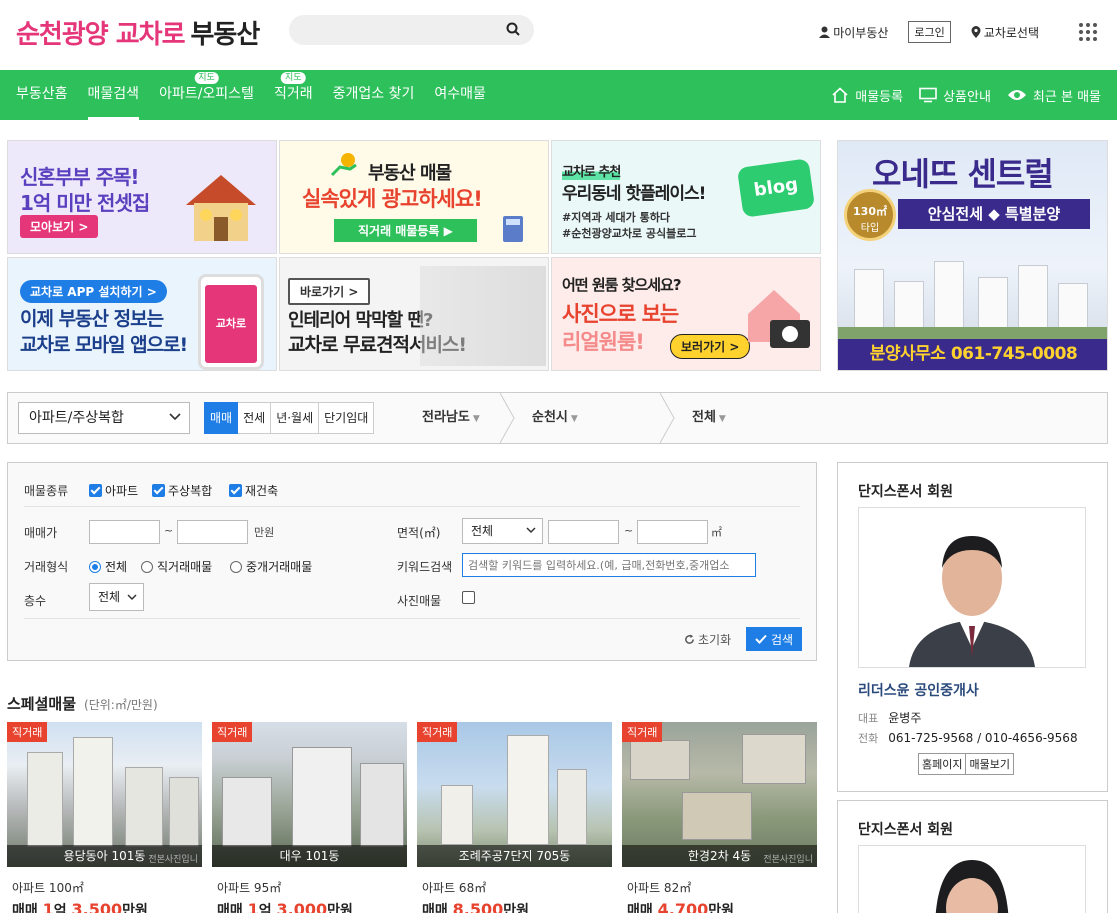  Describe the element at coordinates (776, 188) in the screenshot. I see `blog-bubble-icon: blog` at that location.